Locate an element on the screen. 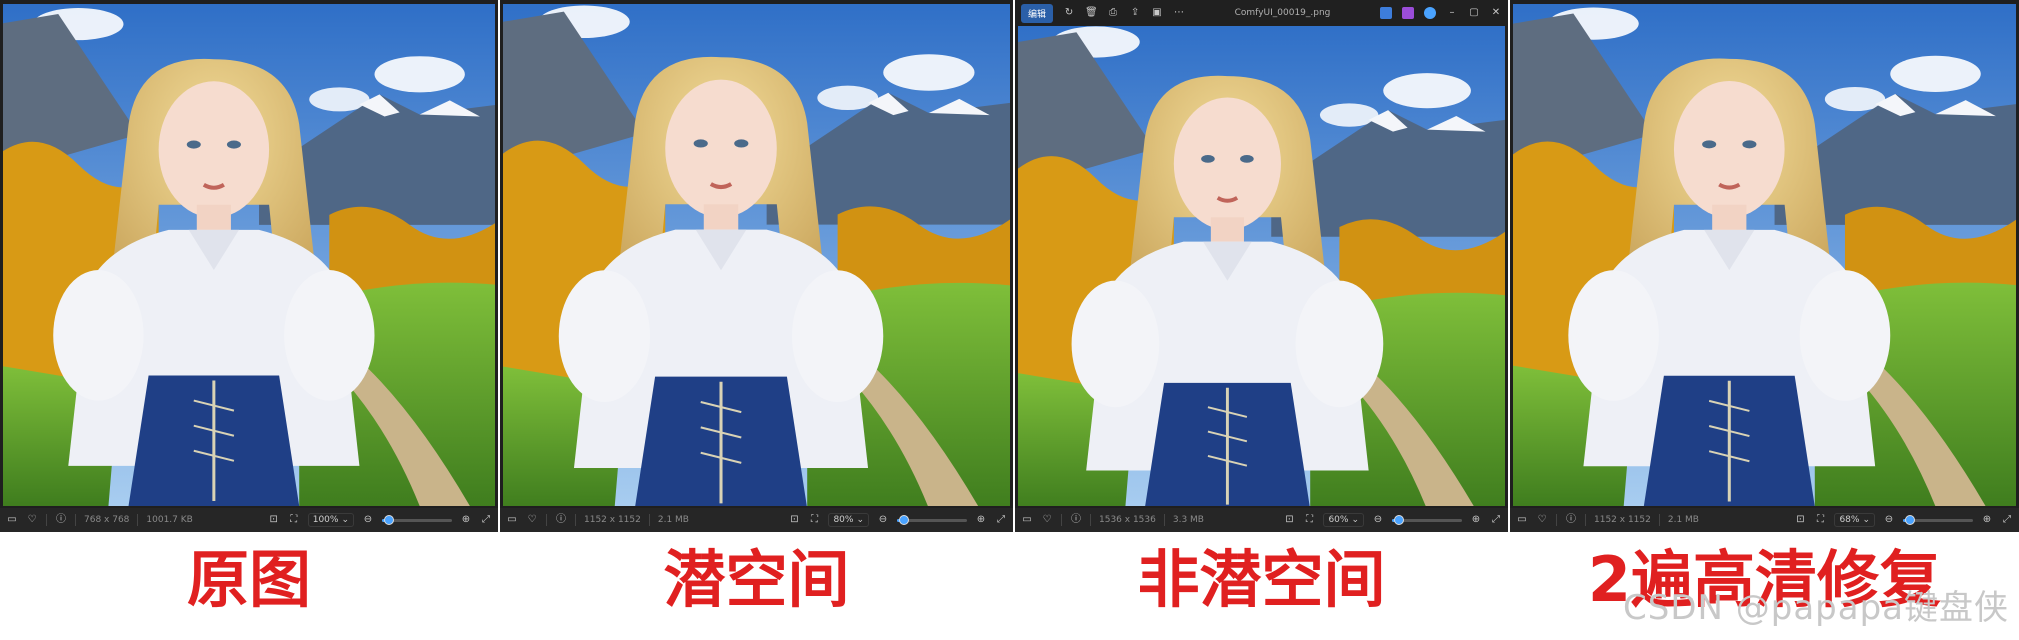  zoom-dropdown: 80% ⌄ is located at coordinates (848, 520).